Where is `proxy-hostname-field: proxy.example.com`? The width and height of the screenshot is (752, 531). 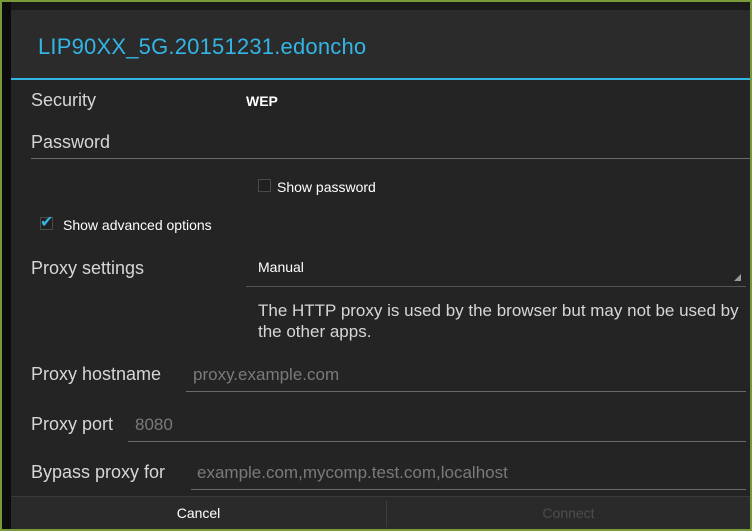
proxy-hostname-field: proxy.example.com is located at coordinates (266, 375).